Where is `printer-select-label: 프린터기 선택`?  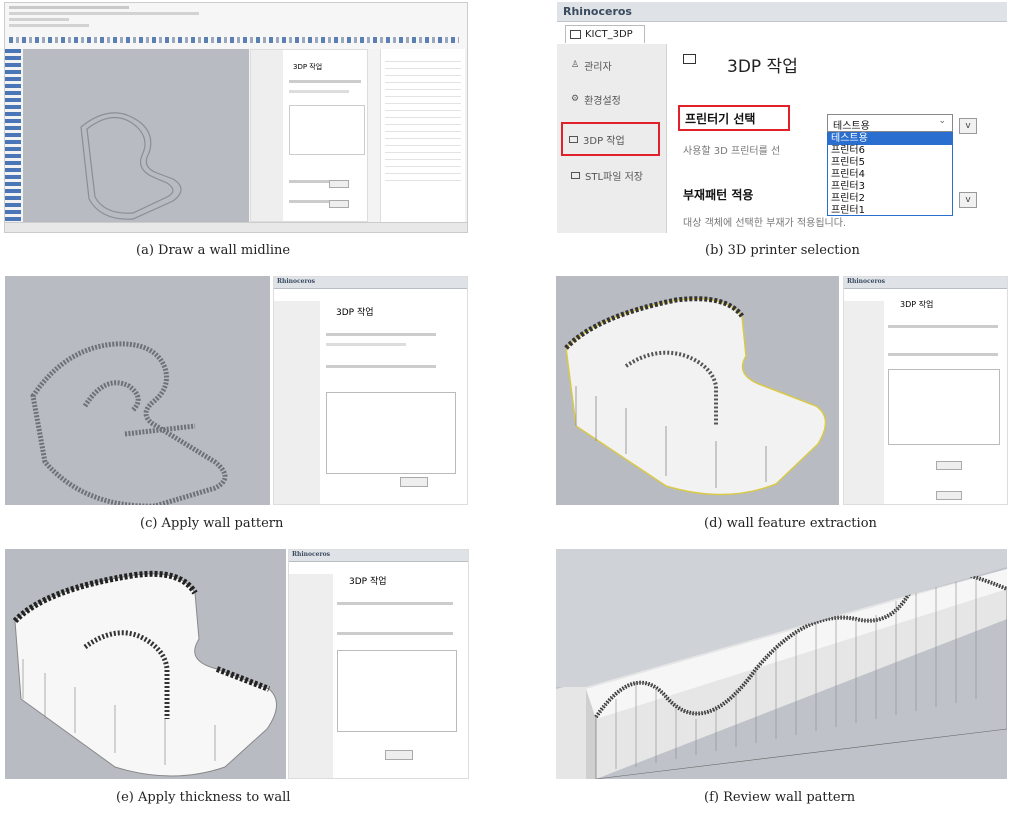 printer-select-label: 프린터기 선택 is located at coordinates (720, 119).